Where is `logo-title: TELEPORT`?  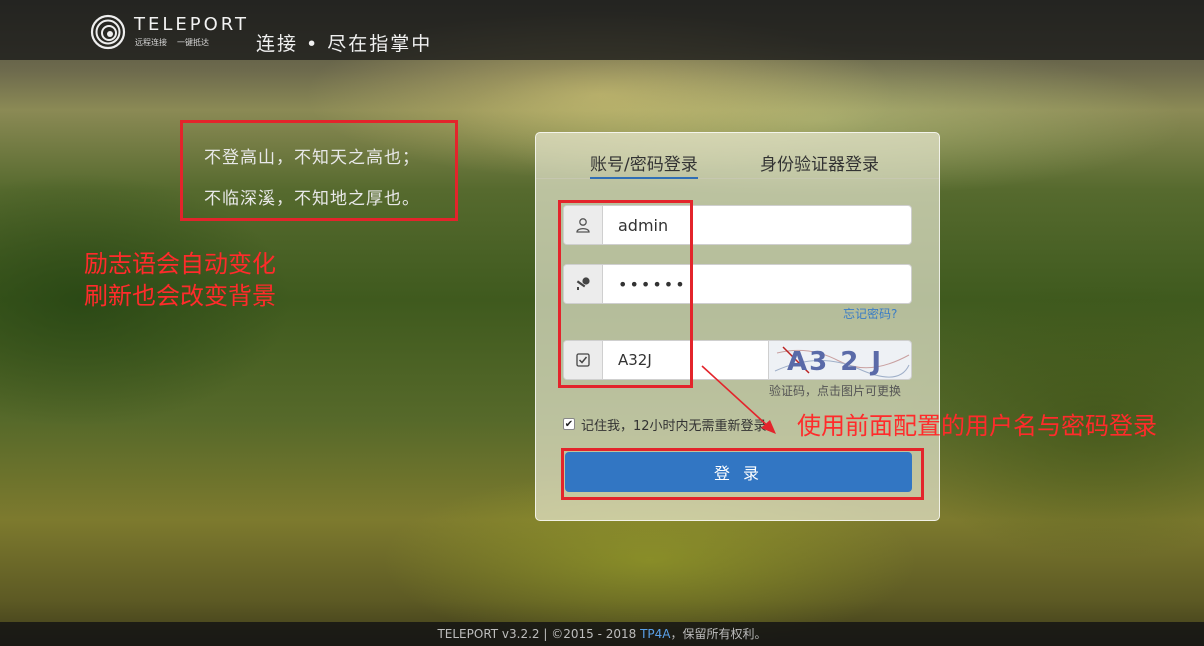 logo-title: TELEPORT is located at coordinates (191, 24).